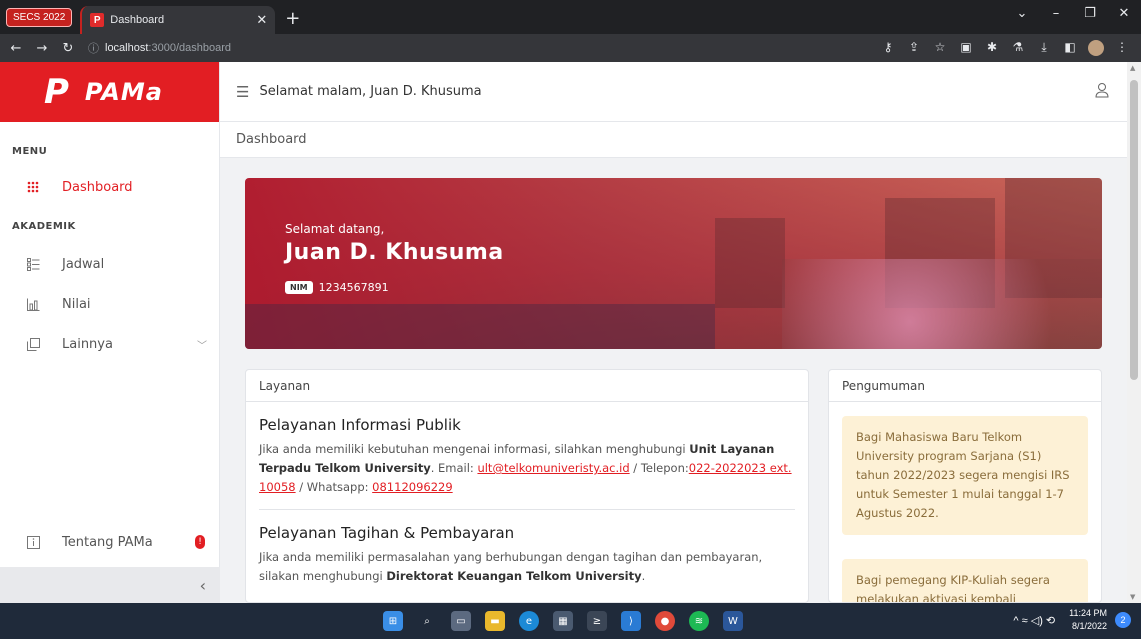 The image size is (1141, 639). I want to click on tray-icons: ^ ≈ ◁) ⟲, so click(1034, 620).